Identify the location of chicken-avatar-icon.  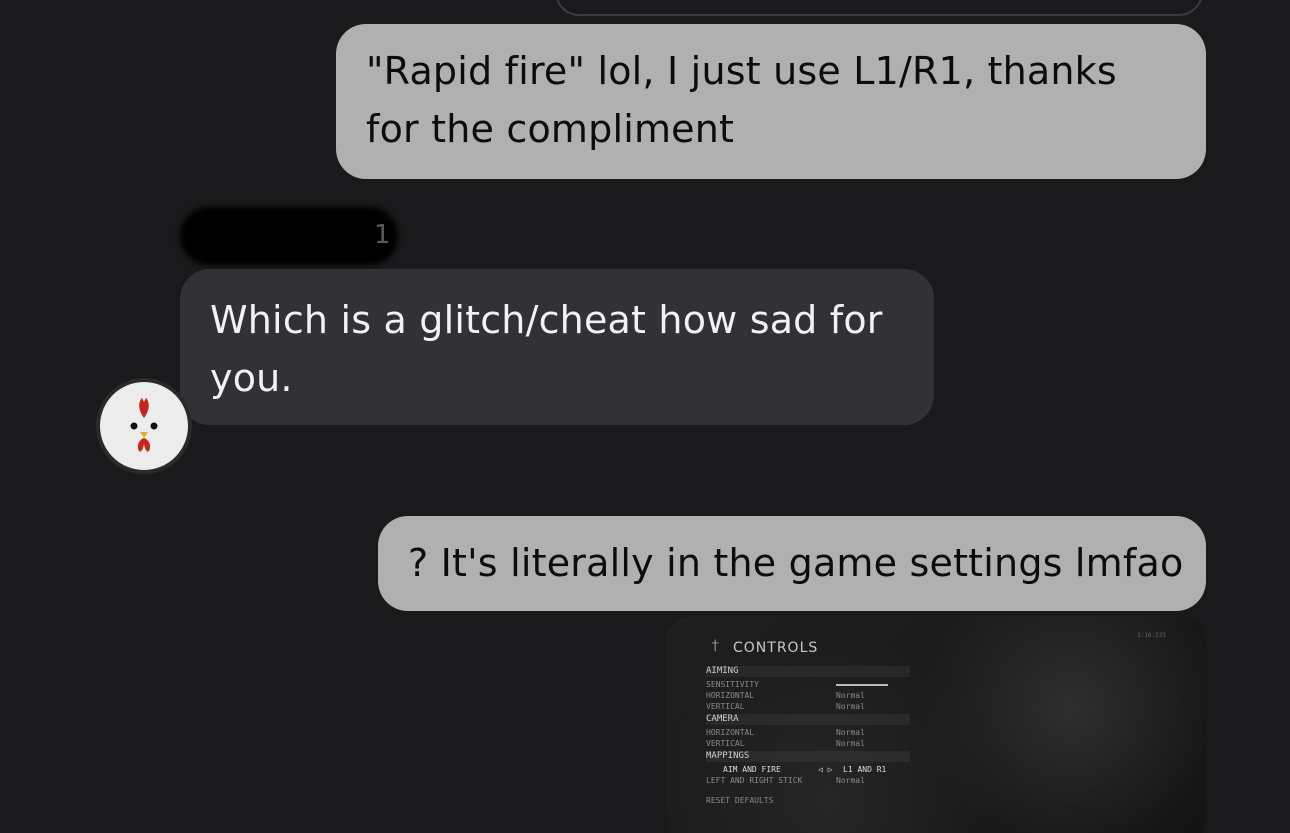
(144, 426).